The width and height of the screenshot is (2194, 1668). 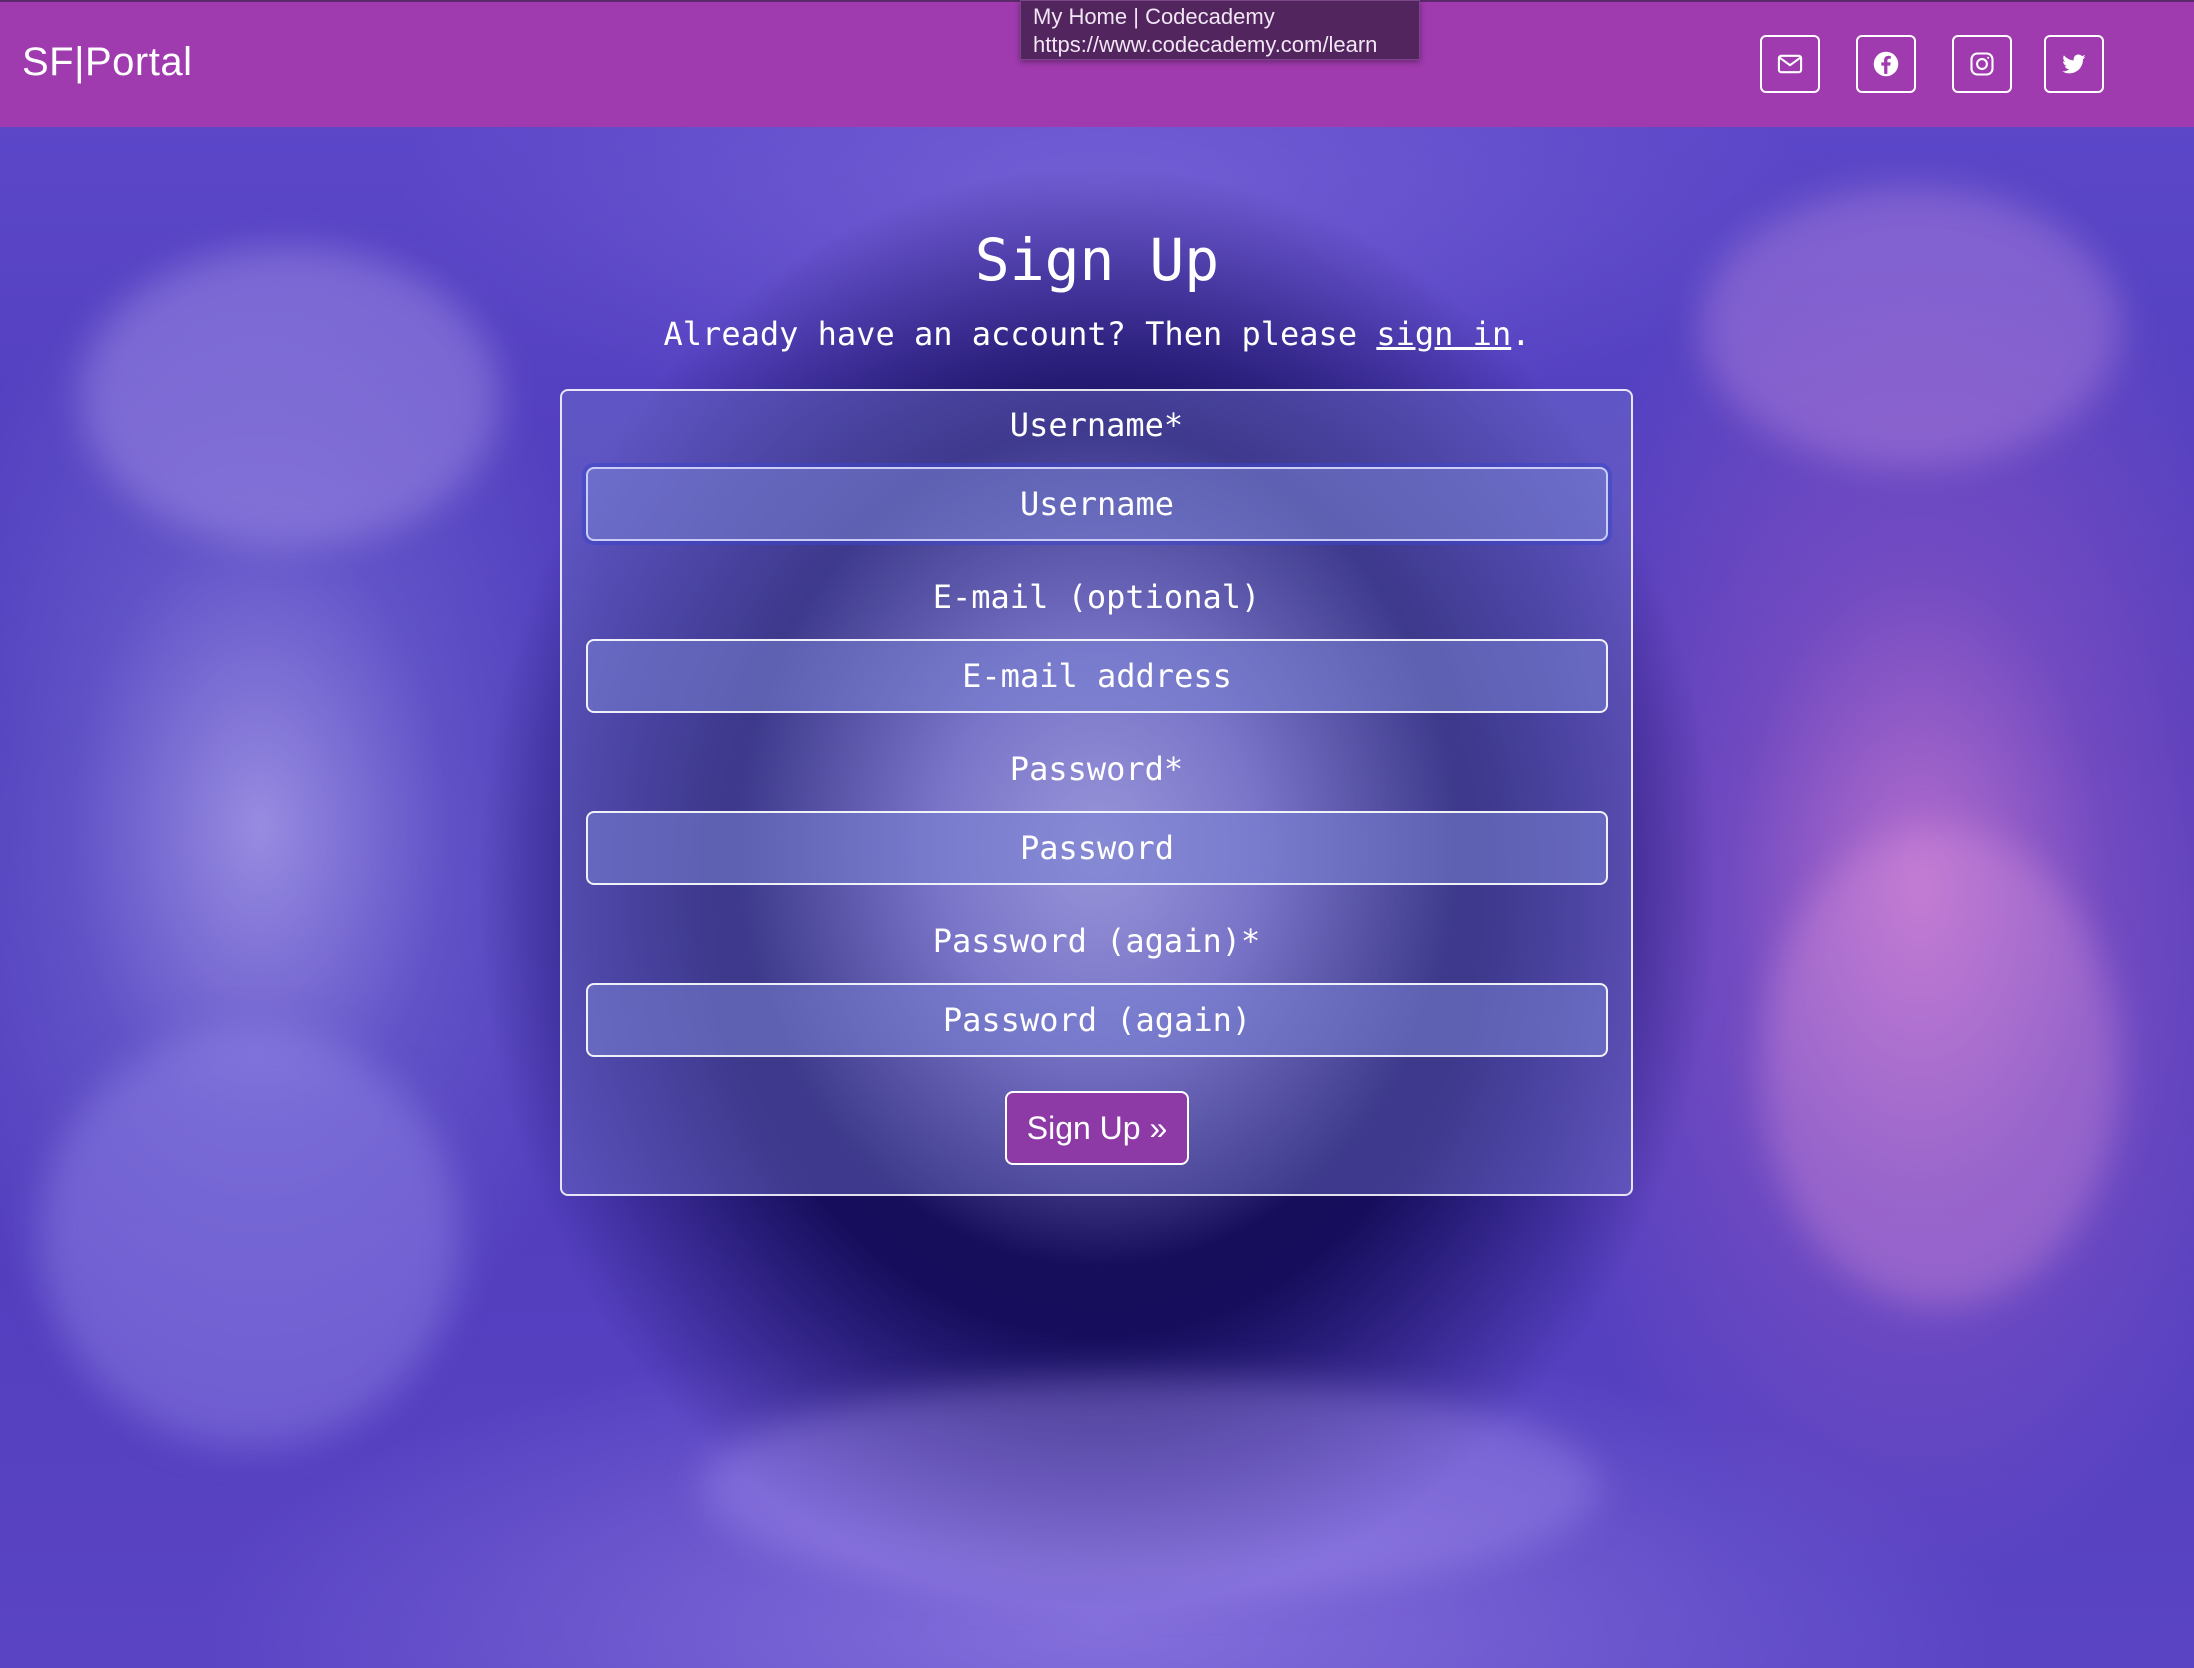 What do you see at coordinates (1097, 676) in the screenshot?
I see `email-input` at bounding box center [1097, 676].